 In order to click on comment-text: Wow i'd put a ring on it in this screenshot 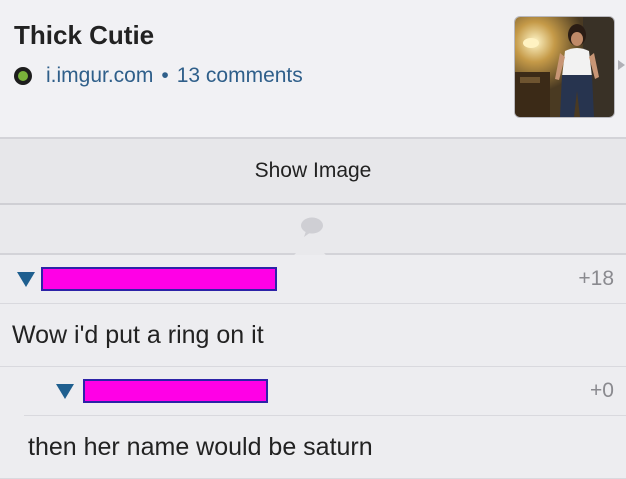, I will do `click(138, 335)`.